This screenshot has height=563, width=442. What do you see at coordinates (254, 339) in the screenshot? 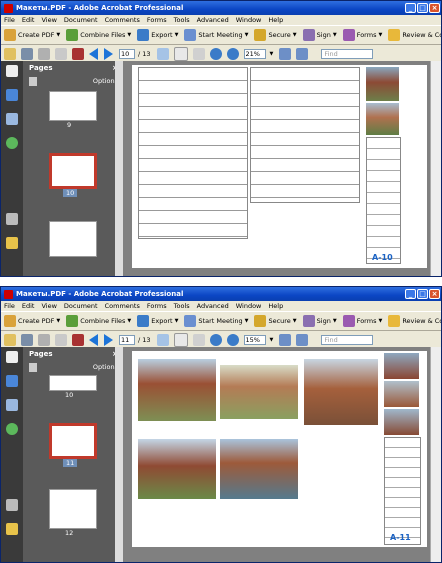
I see `zoom-input: 15%` at bounding box center [254, 339].